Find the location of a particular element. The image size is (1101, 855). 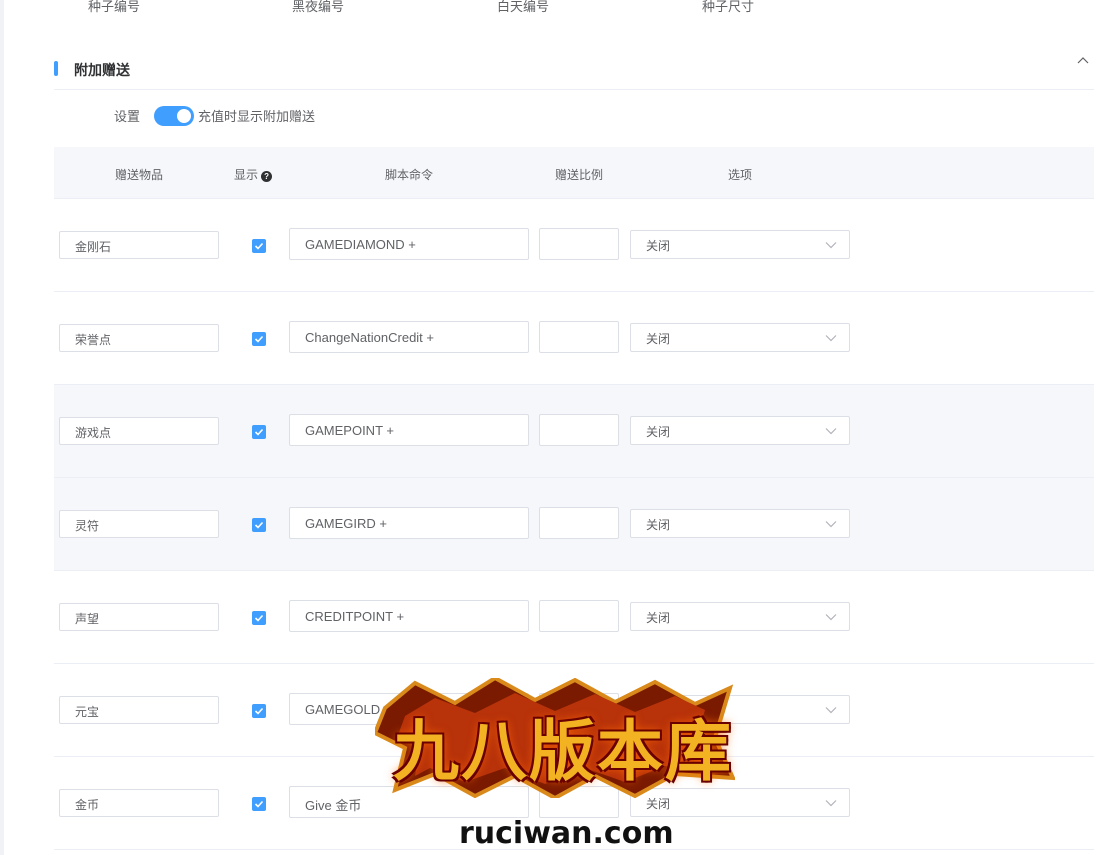

script-command-value: GAMEDIAMOND + is located at coordinates (360, 244).